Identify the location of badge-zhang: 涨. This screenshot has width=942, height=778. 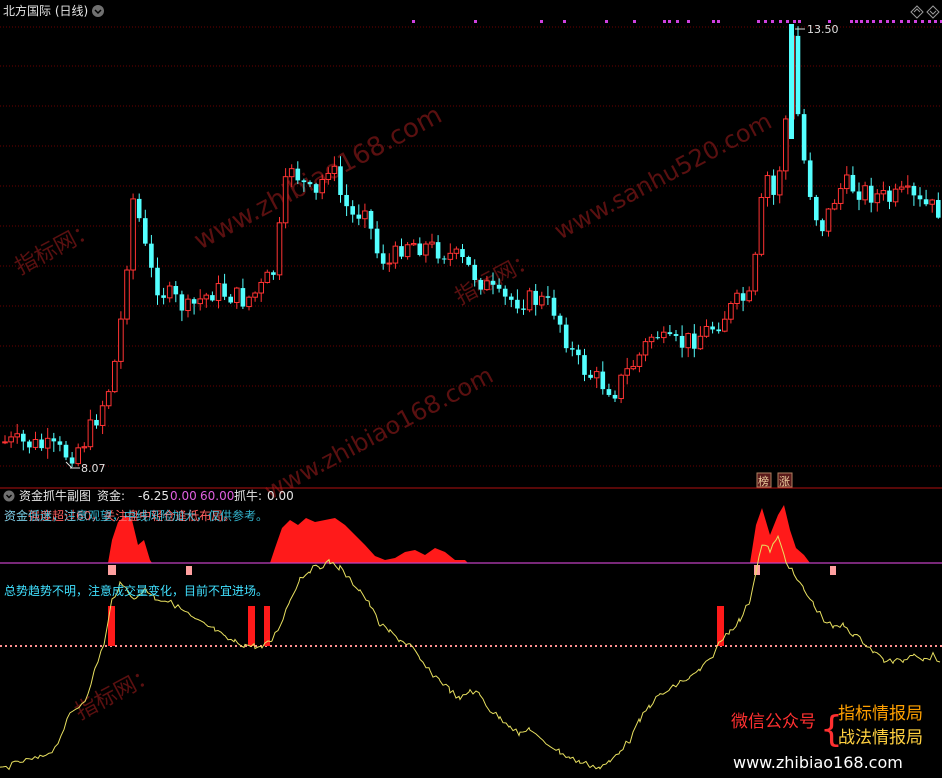
(785, 480).